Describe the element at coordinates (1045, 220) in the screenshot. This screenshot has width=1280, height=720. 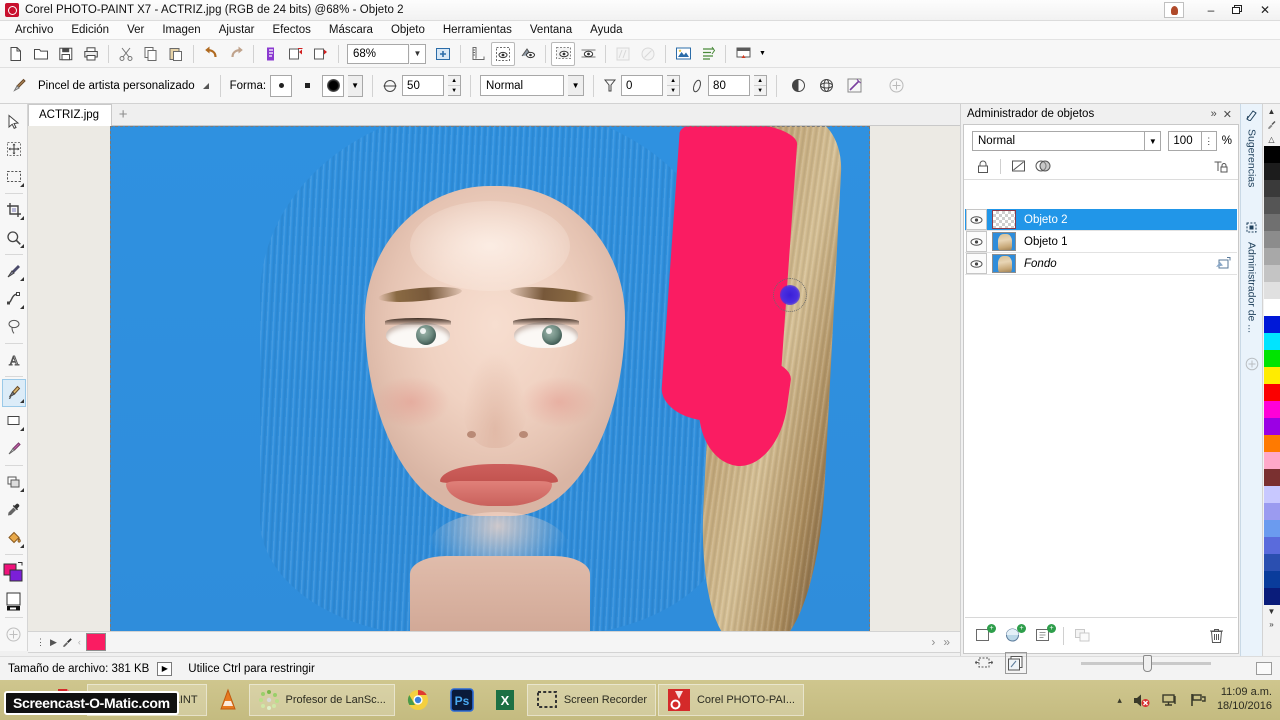
I see `layer-name: Objeto 2` at that location.